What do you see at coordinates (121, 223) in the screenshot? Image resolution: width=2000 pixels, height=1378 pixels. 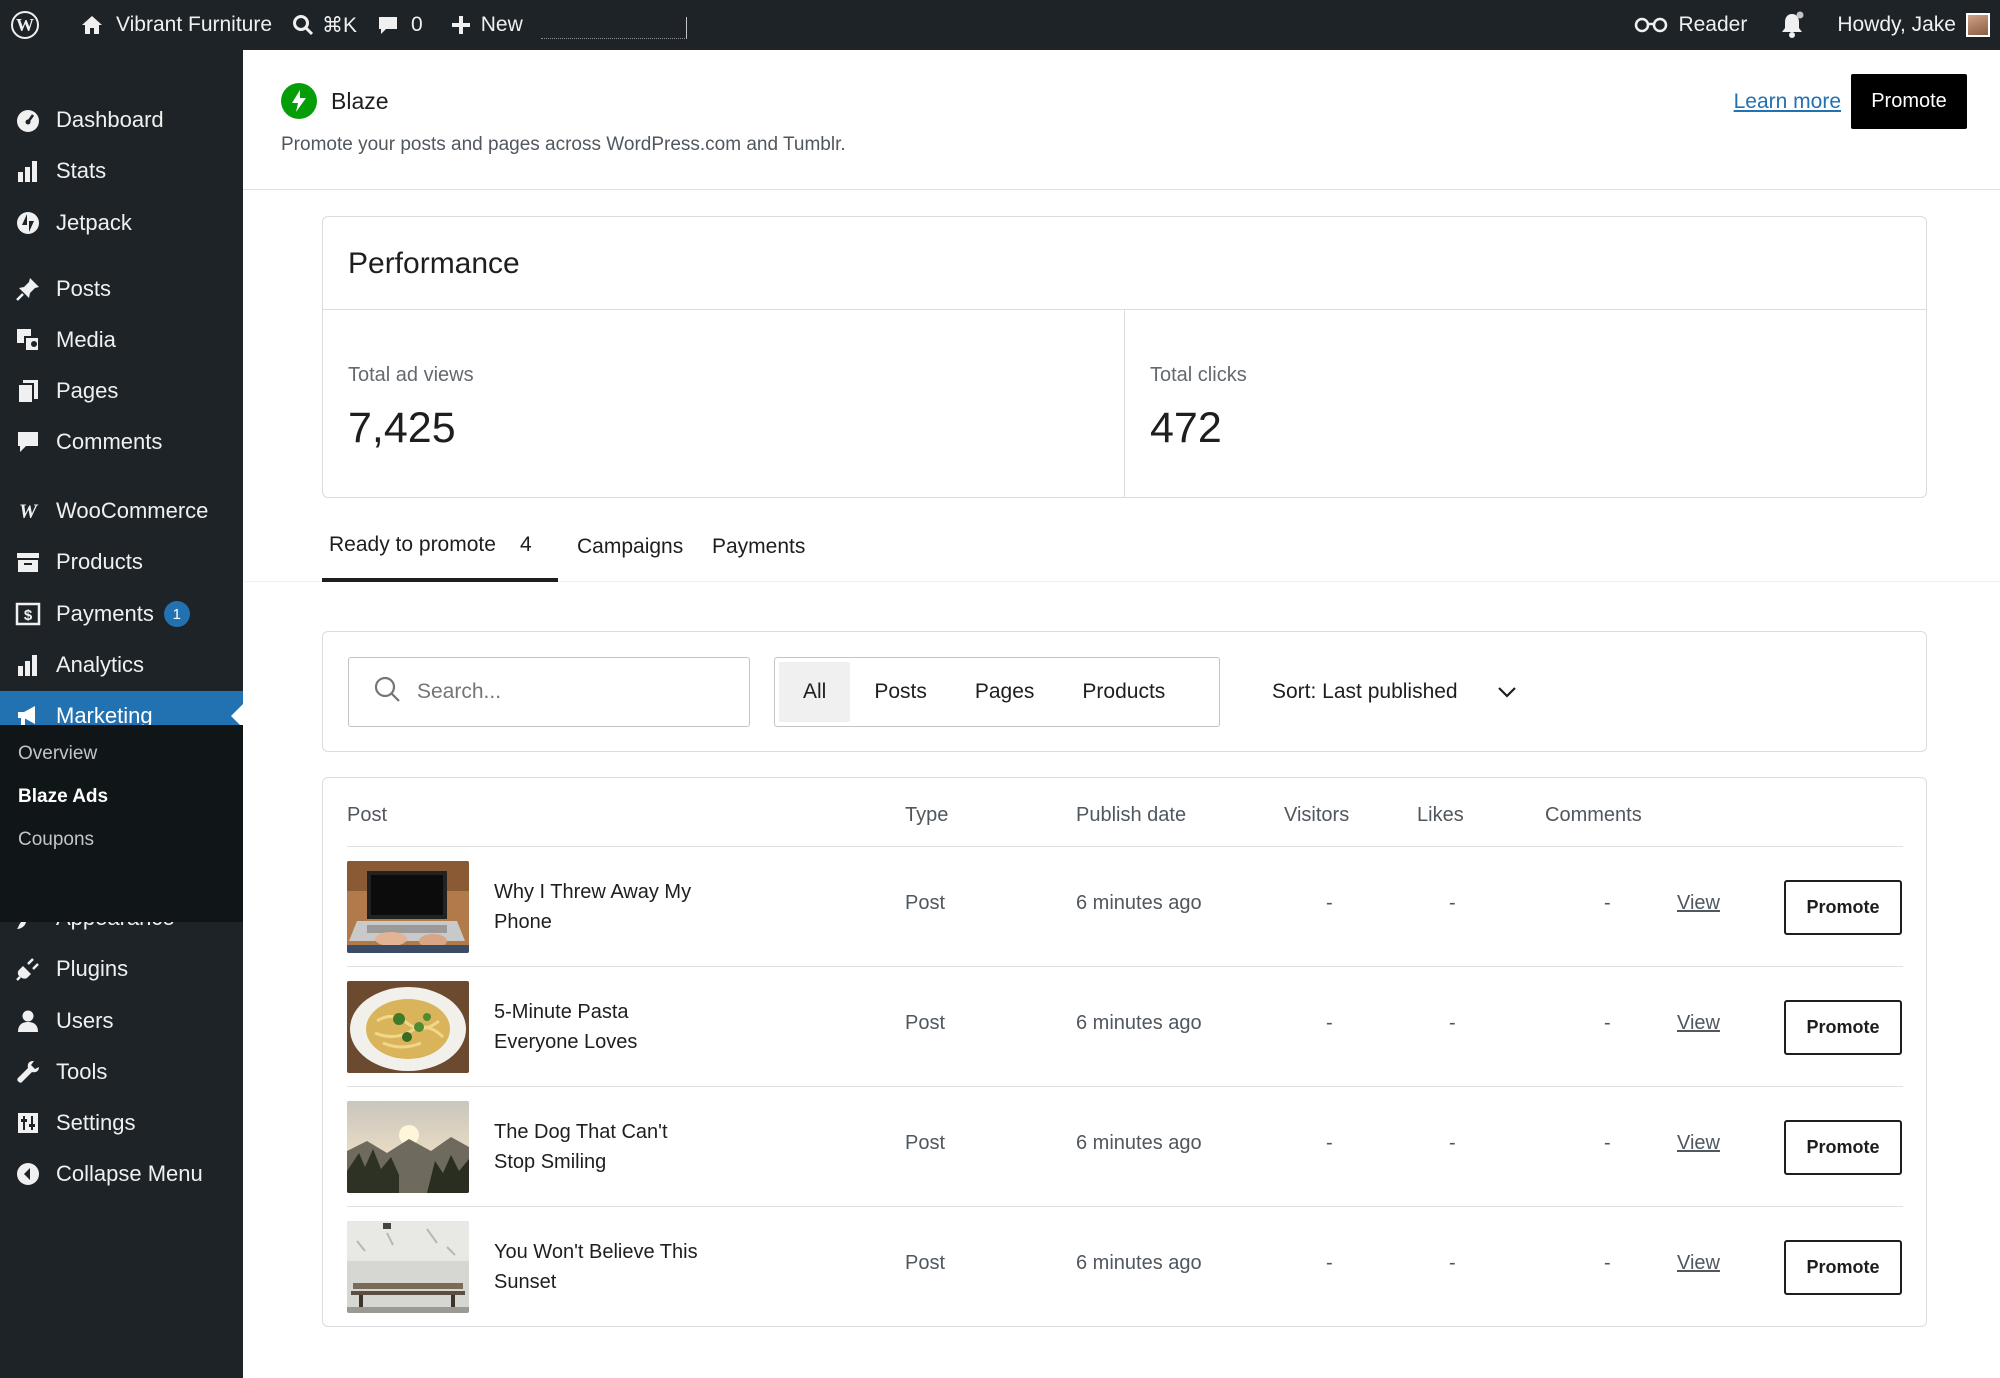 I see `sidebar-item-jetpack: Jetpack` at bounding box center [121, 223].